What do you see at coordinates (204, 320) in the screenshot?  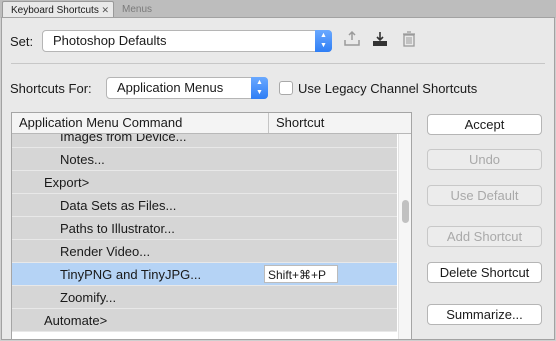 I see `table-row: Automate>` at bounding box center [204, 320].